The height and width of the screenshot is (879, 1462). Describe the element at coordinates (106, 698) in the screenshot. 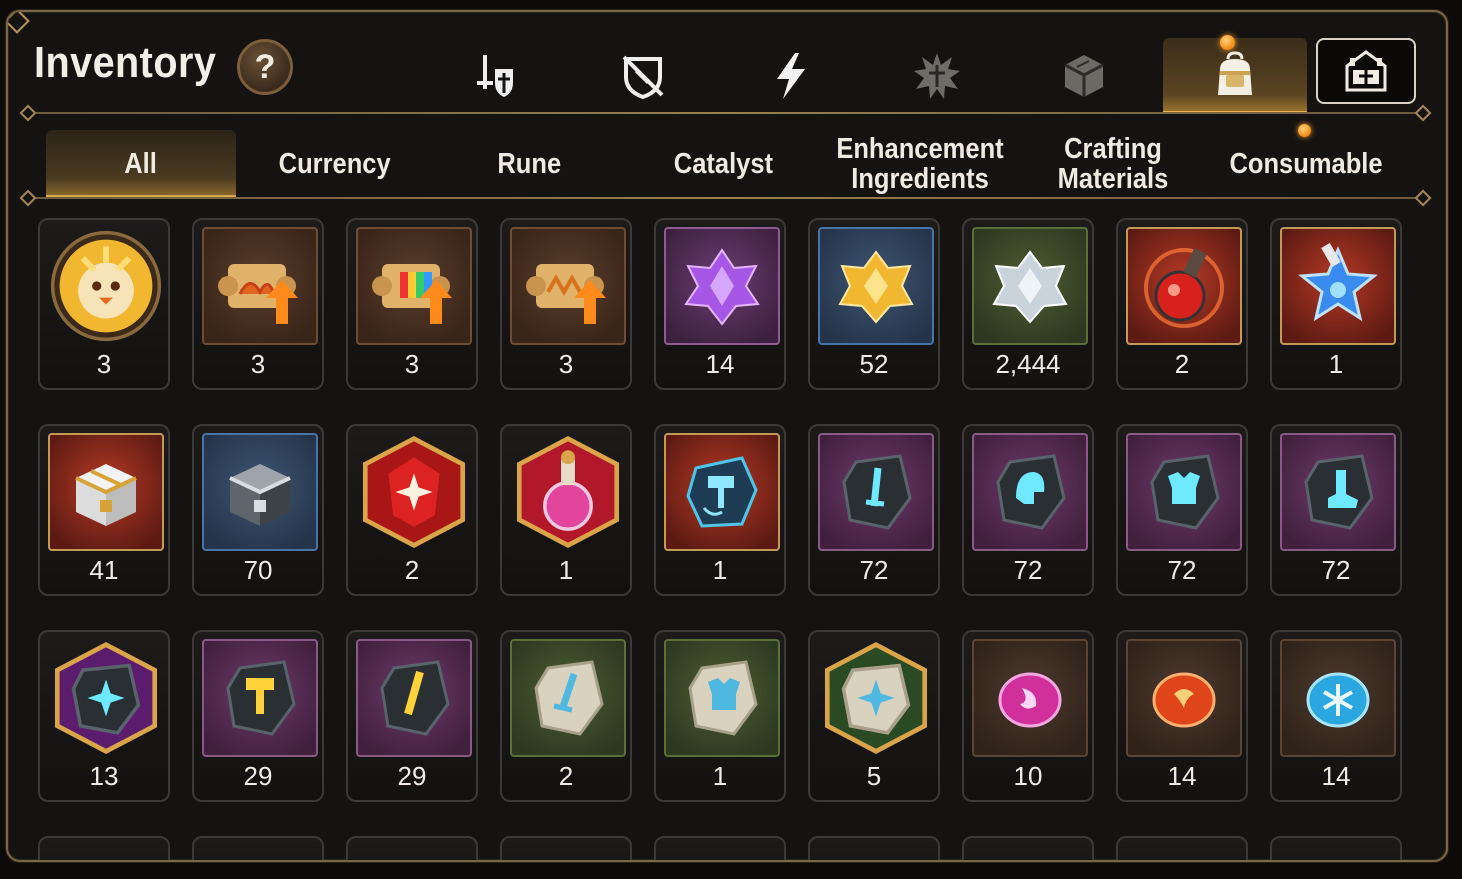

I see `star-rune-icon` at that location.